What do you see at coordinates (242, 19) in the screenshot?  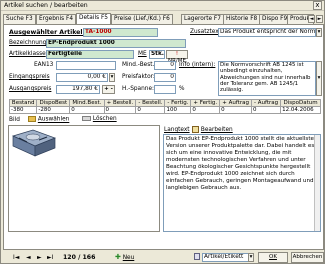 I see `tab-historie: Historie F8` at bounding box center [242, 19].